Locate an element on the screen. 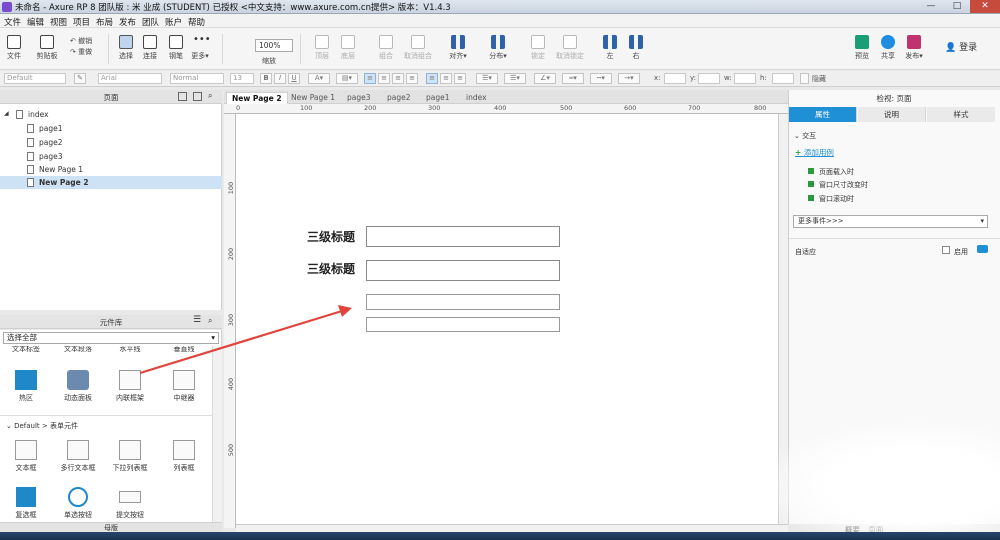 This screenshot has width=1000, height=540. more-events-select: 更多事件>>> ▾ is located at coordinates (890, 221).